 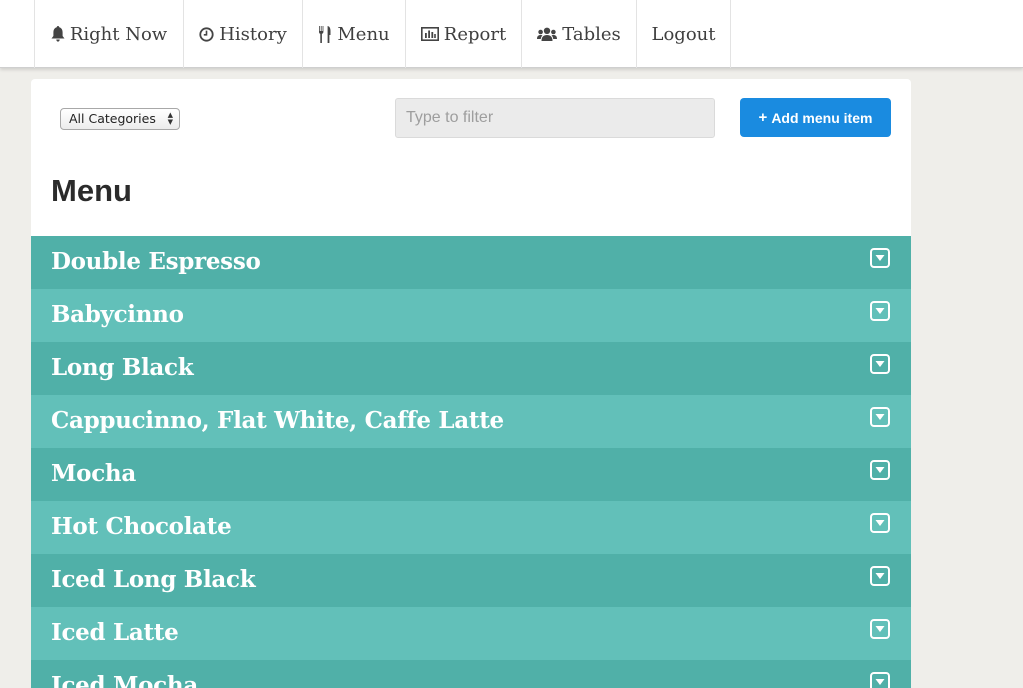 What do you see at coordinates (471, 315) in the screenshot?
I see `menu-item-row: Babycinno` at bounding box center [471, 315].